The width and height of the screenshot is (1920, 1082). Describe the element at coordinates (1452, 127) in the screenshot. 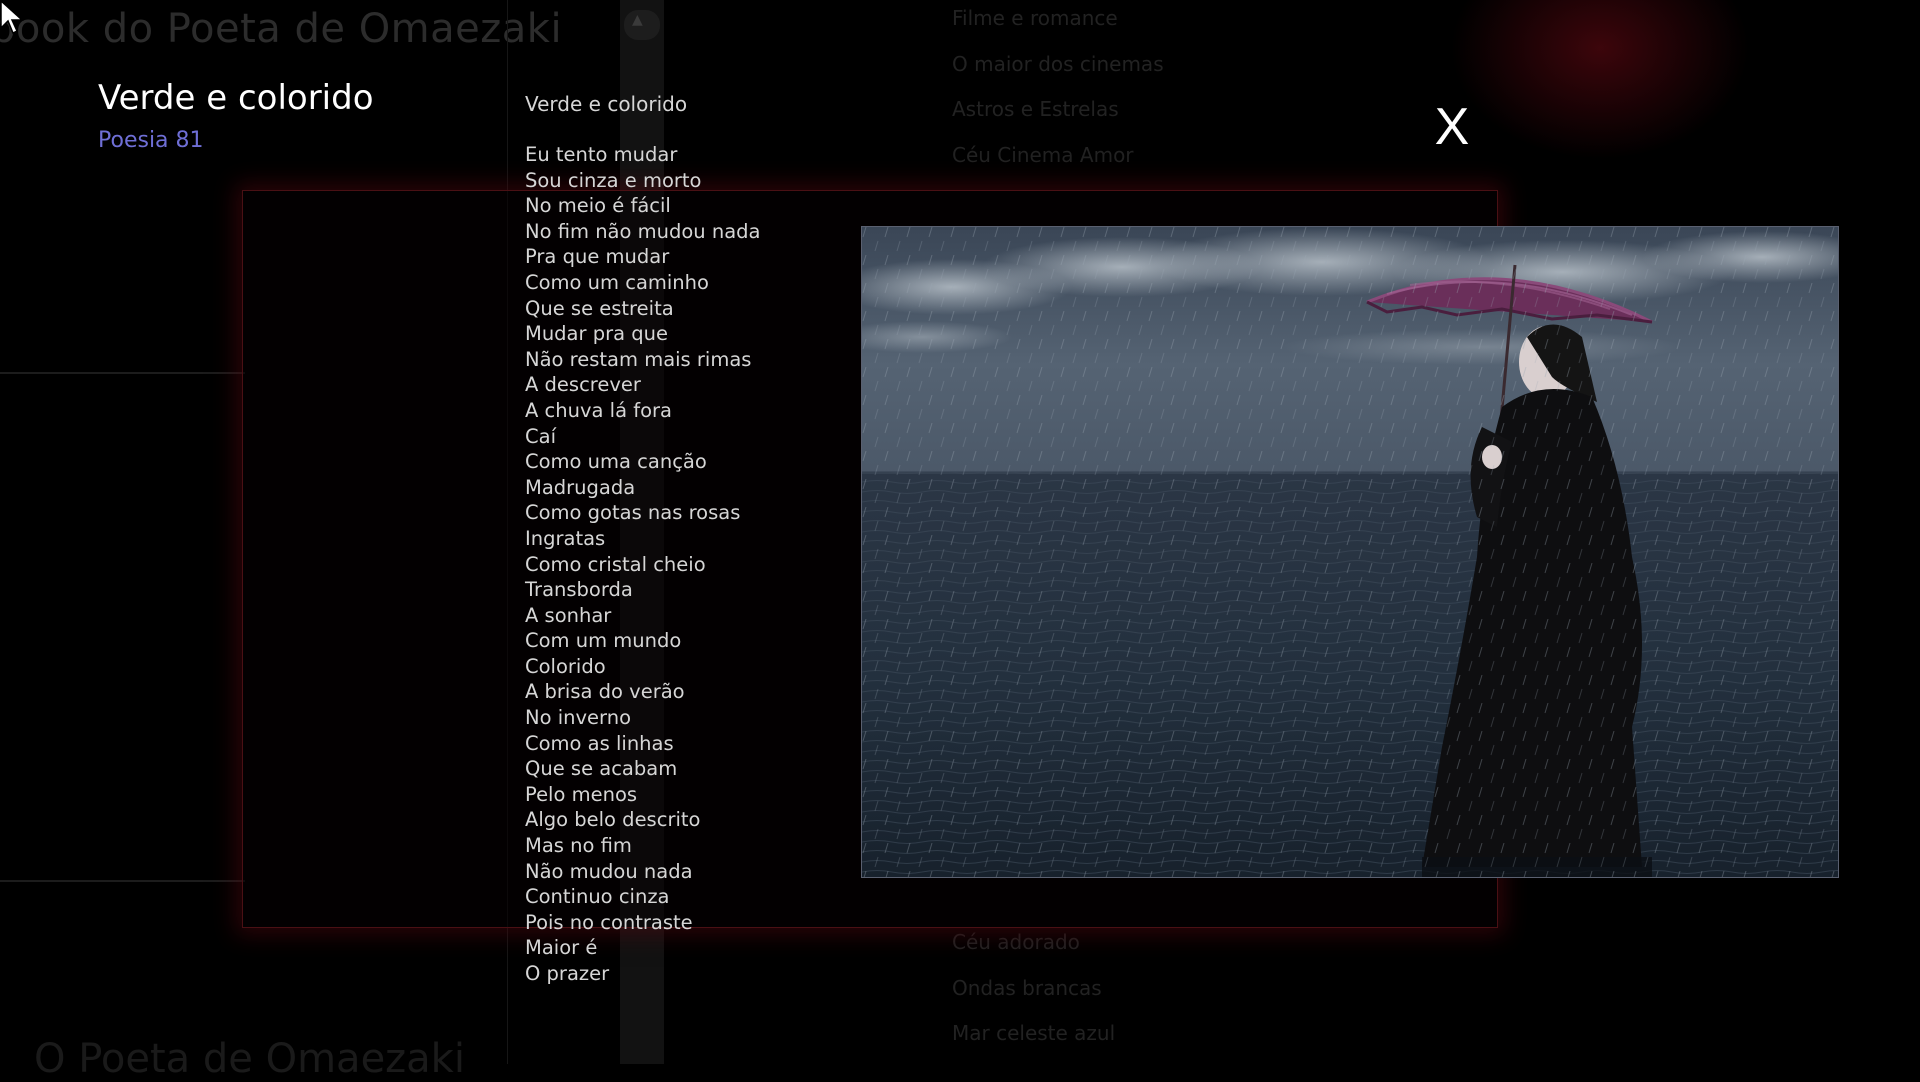

I see `close-button: X` at that location.